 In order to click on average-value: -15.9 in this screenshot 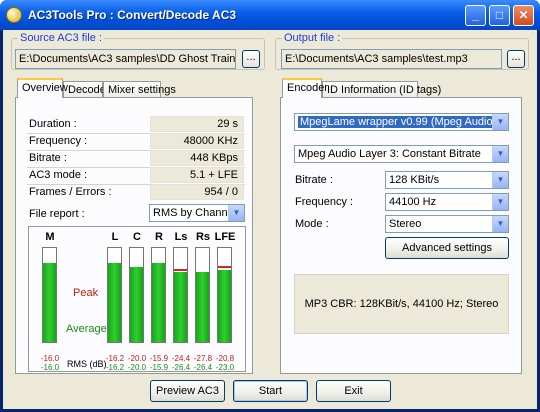, I will do `click(159, 367)`.